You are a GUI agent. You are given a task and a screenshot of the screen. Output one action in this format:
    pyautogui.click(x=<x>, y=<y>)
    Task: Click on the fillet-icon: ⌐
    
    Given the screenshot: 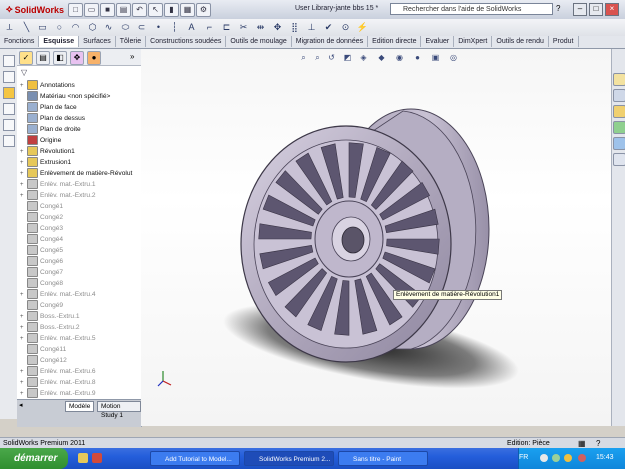 What is the action you would take?
    pyautogui.click(x=209, y=27)
    